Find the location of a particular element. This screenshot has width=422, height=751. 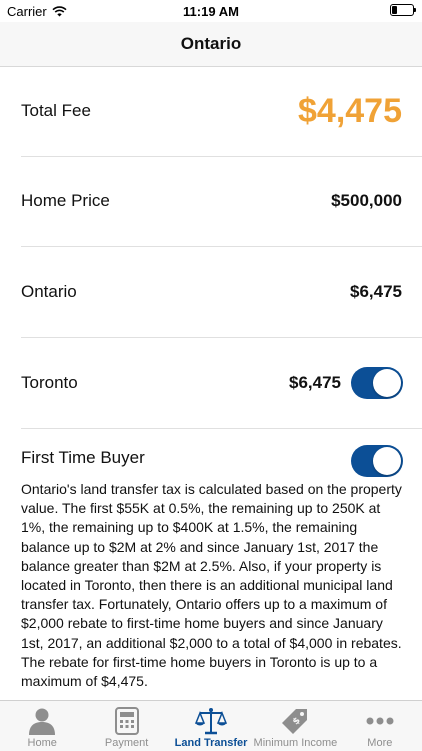

total-fee-value: $4,475 is located at coordinates (350, 110).